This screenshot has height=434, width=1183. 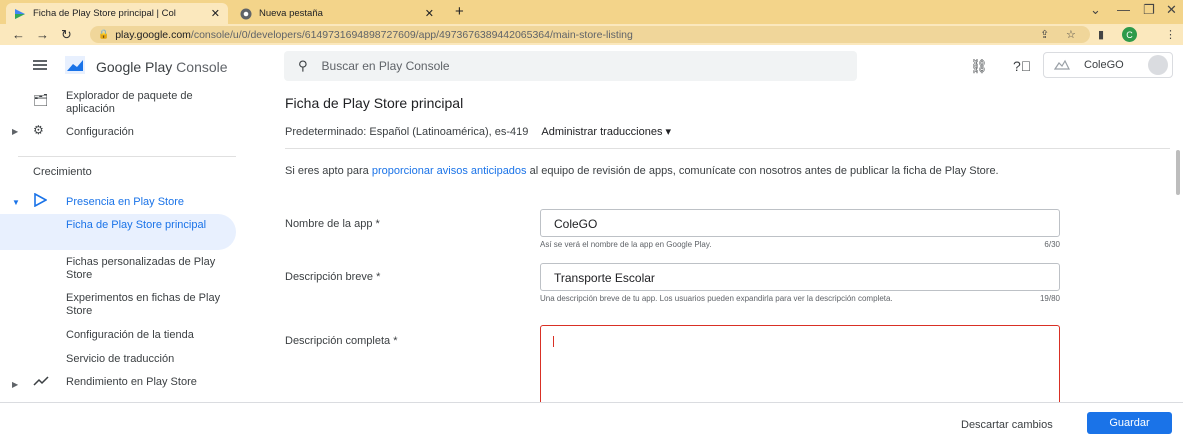 I want to click on performance-trend-icon, so click(x=41, y=381).